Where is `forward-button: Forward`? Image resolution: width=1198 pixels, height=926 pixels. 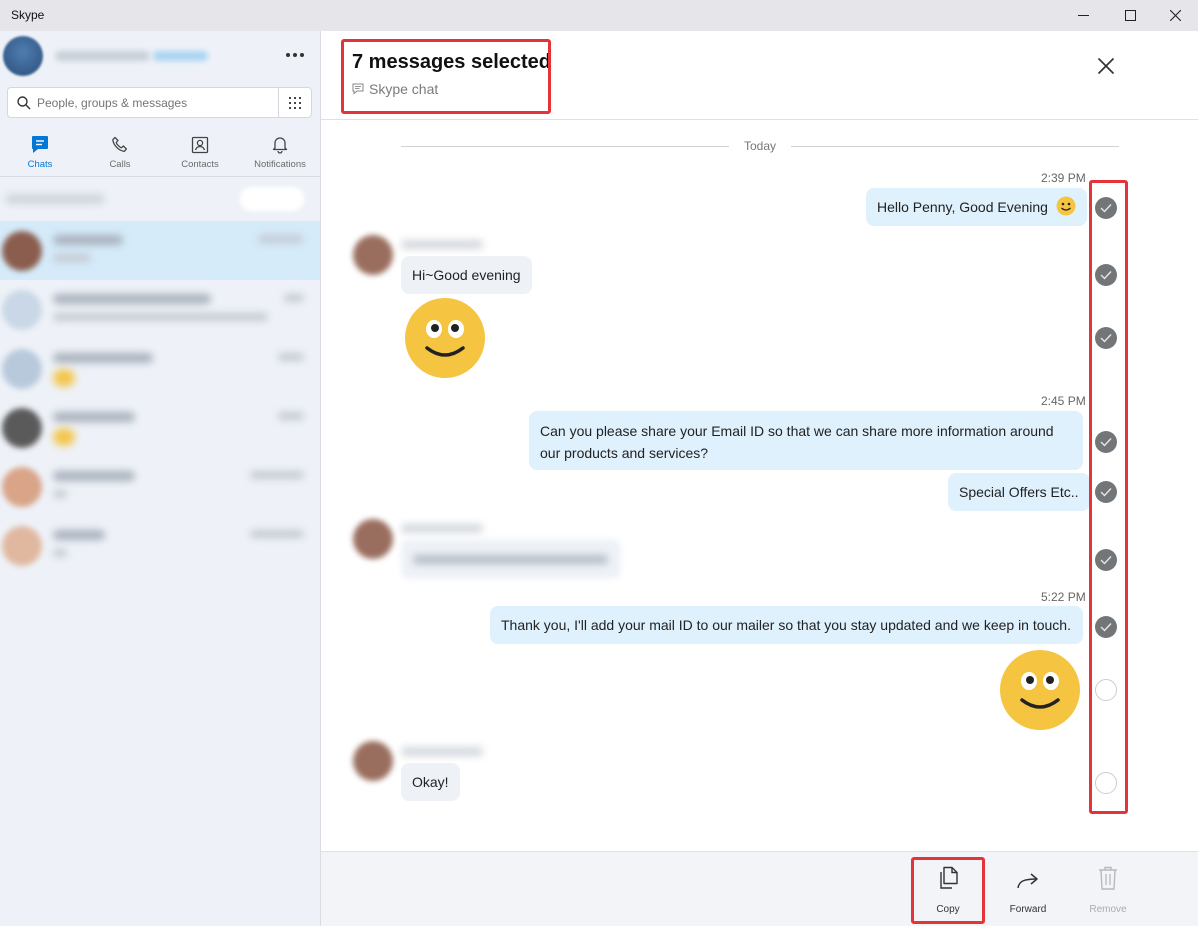
forward-button: Forward is located at coordinates (1028, 889).